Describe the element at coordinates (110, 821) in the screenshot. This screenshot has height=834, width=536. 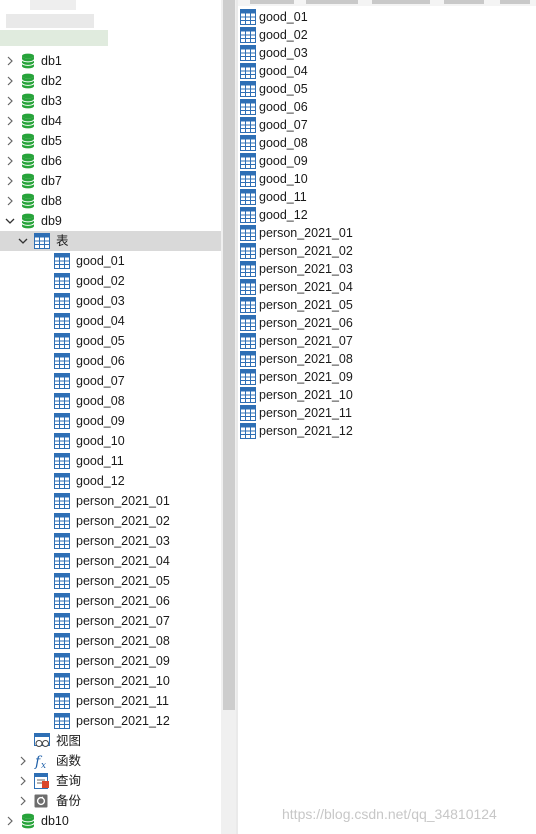
I see `tree-item-database: db10` at that location.